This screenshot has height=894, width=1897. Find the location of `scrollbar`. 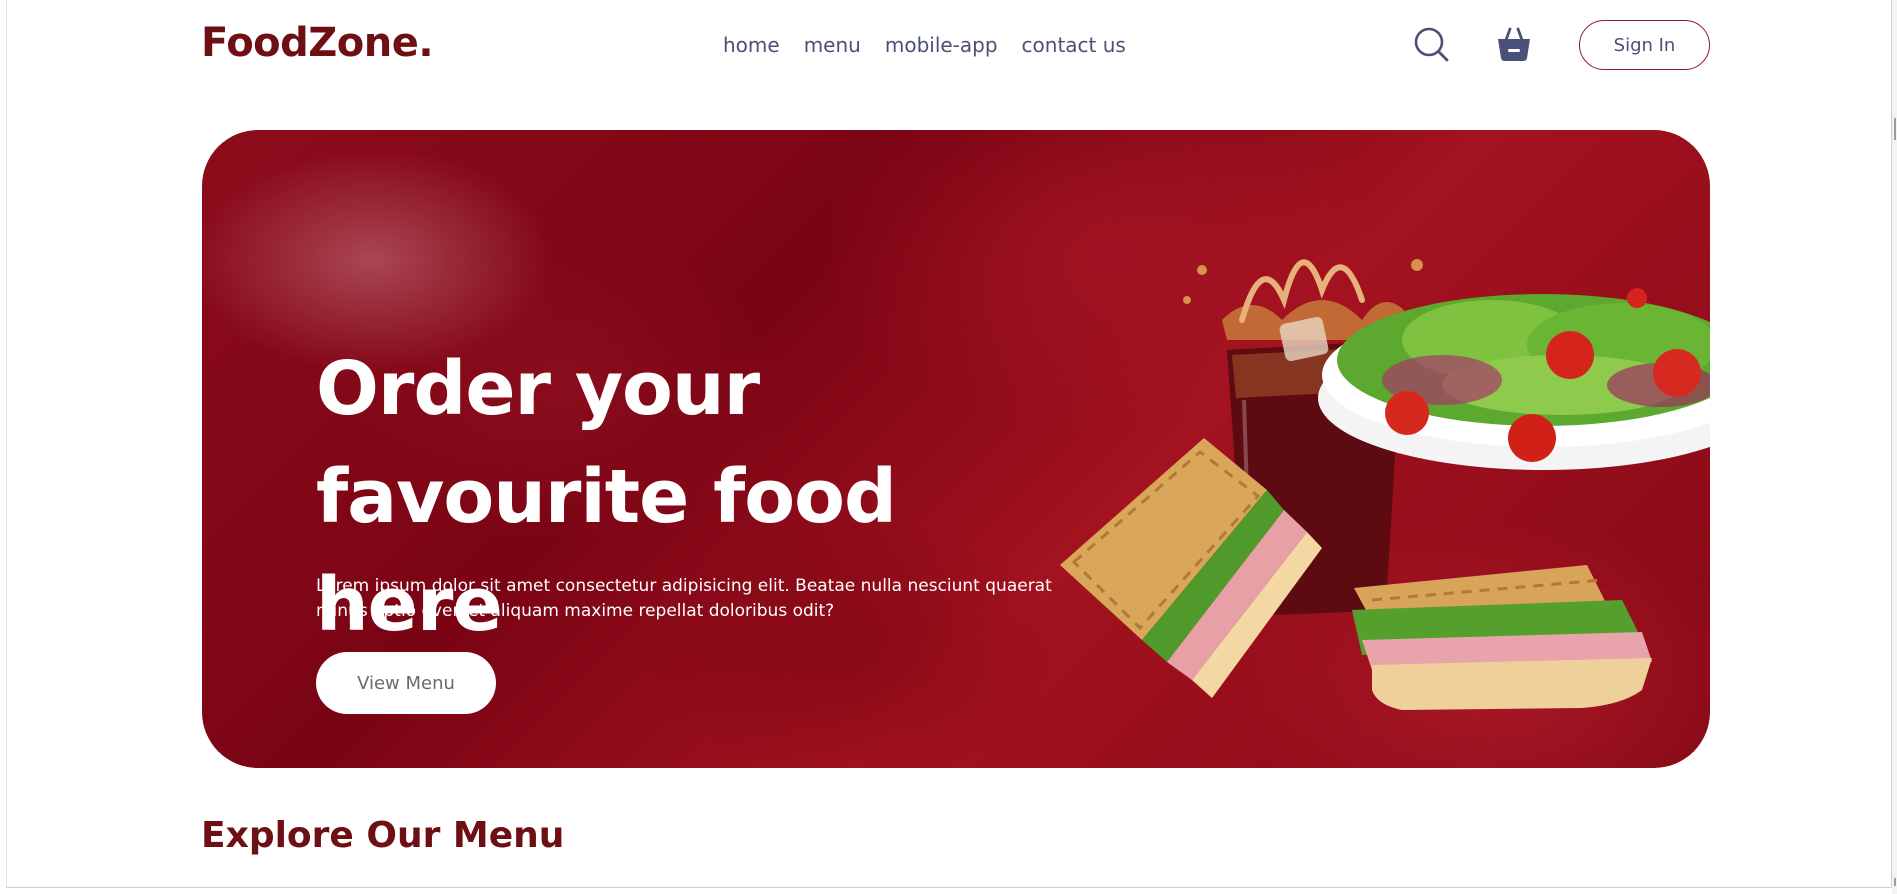

scrollbar is located at coordinates (1894, 447).